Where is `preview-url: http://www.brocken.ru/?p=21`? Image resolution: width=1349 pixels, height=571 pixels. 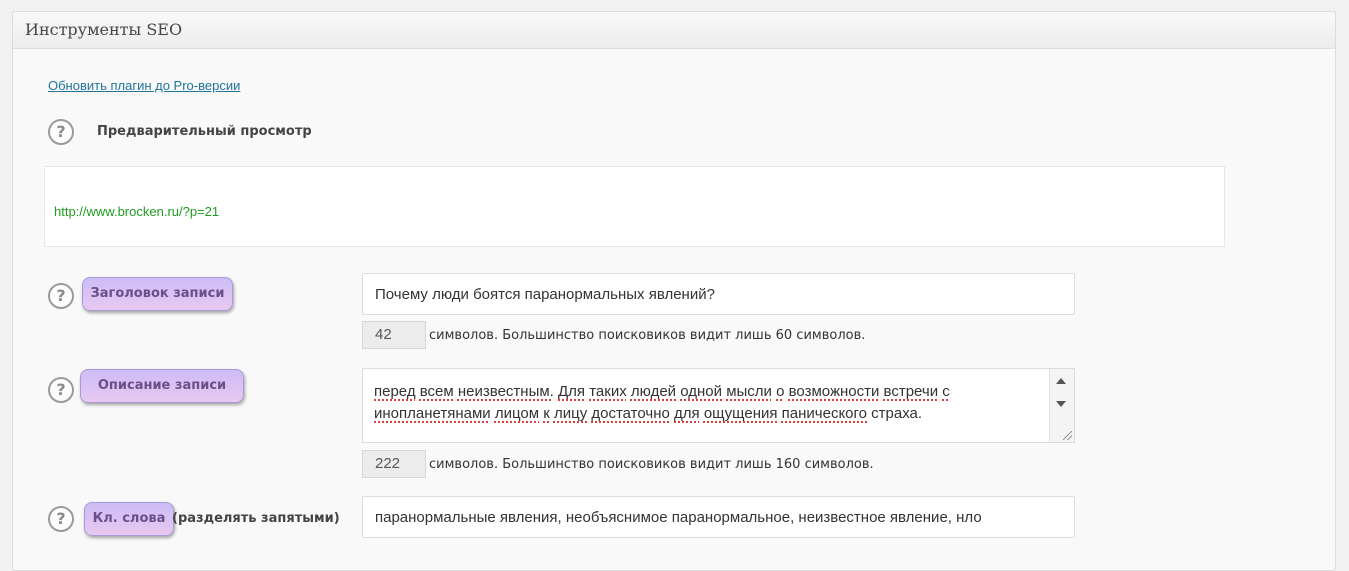
preview-url: http://www.brocken.ru/?p=21 is located at coordinates (137, 211).